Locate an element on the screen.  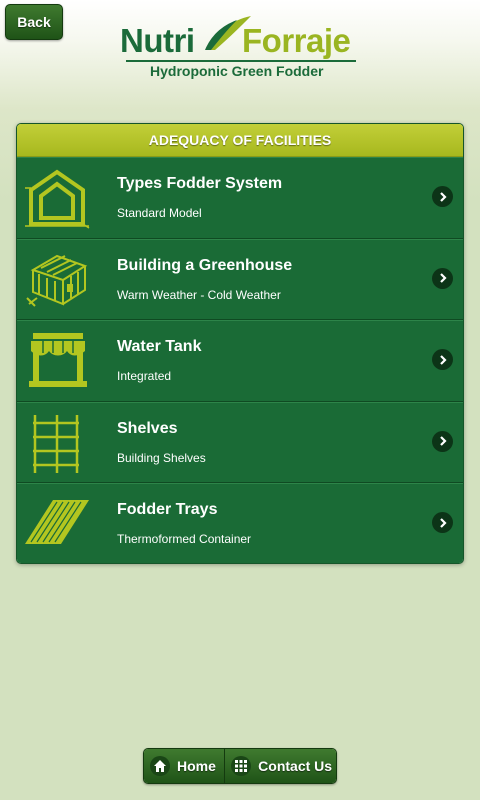
list-item-fodder-trays: Fodder Trays Thermoformed Container is located at coordinates (240, 523).